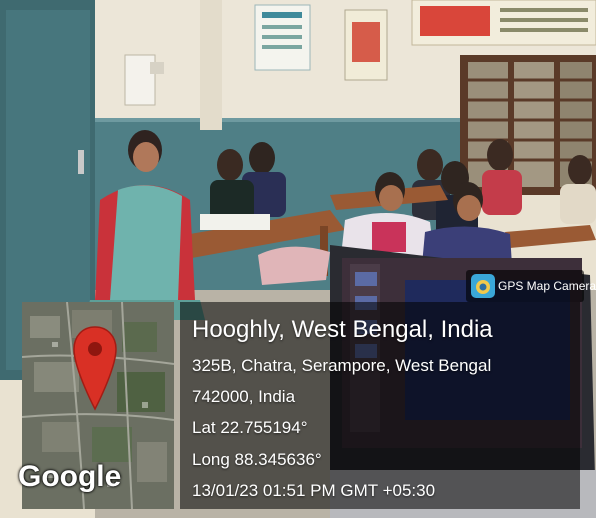  Describe the element at coordinates (244, 396) in the screenshot. I see `address-line-2: 742000, India` at that location.